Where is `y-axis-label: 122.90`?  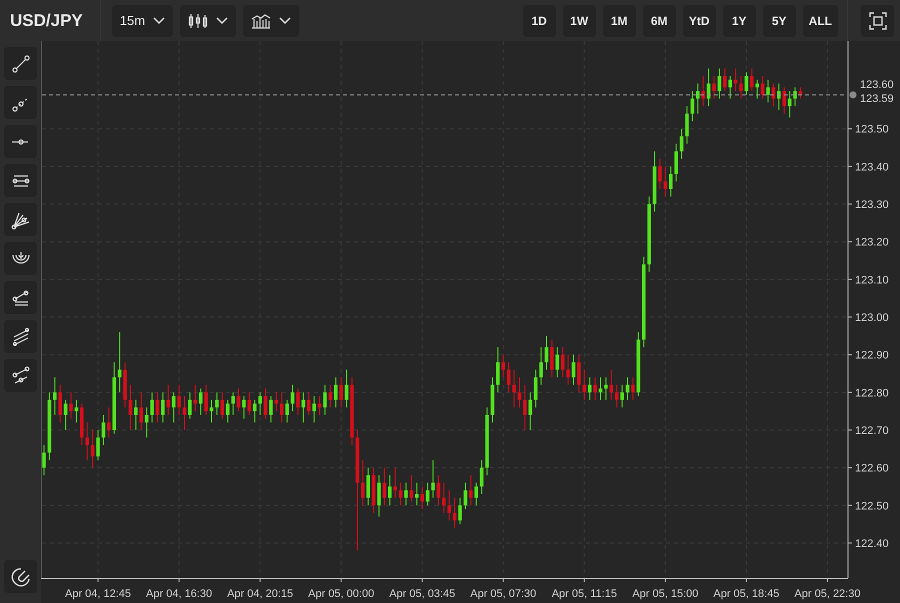 y-axis-label: 122.90 is located at coordinates (872, 356).